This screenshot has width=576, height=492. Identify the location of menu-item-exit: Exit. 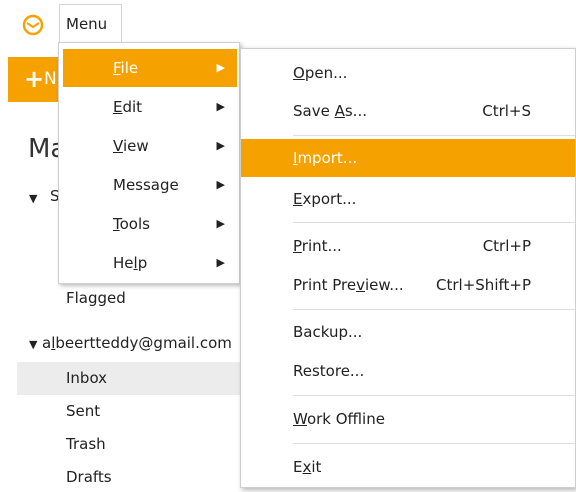
(408, 467).